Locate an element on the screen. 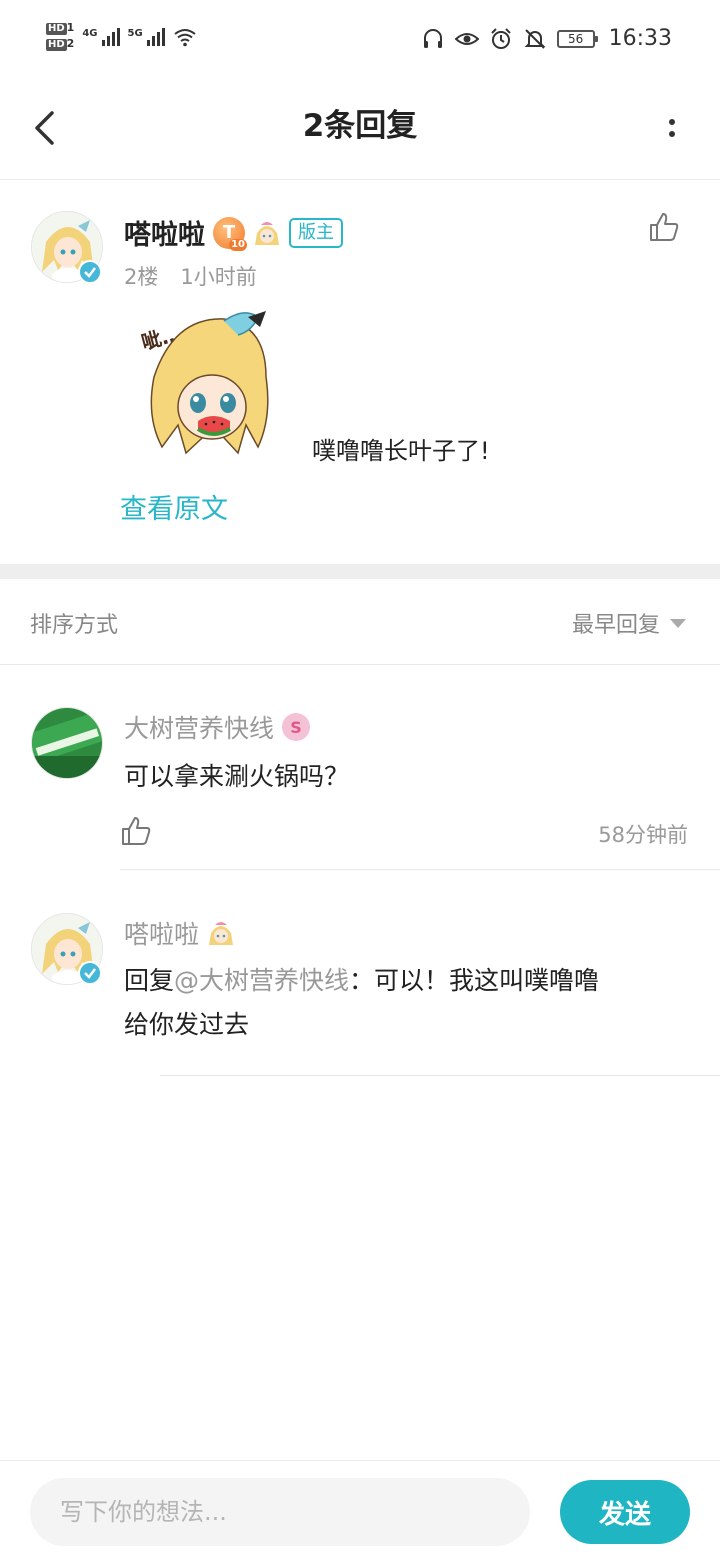 This screenshot has height=1560, width=720. comment-input is located at coordinates (280, 1512).